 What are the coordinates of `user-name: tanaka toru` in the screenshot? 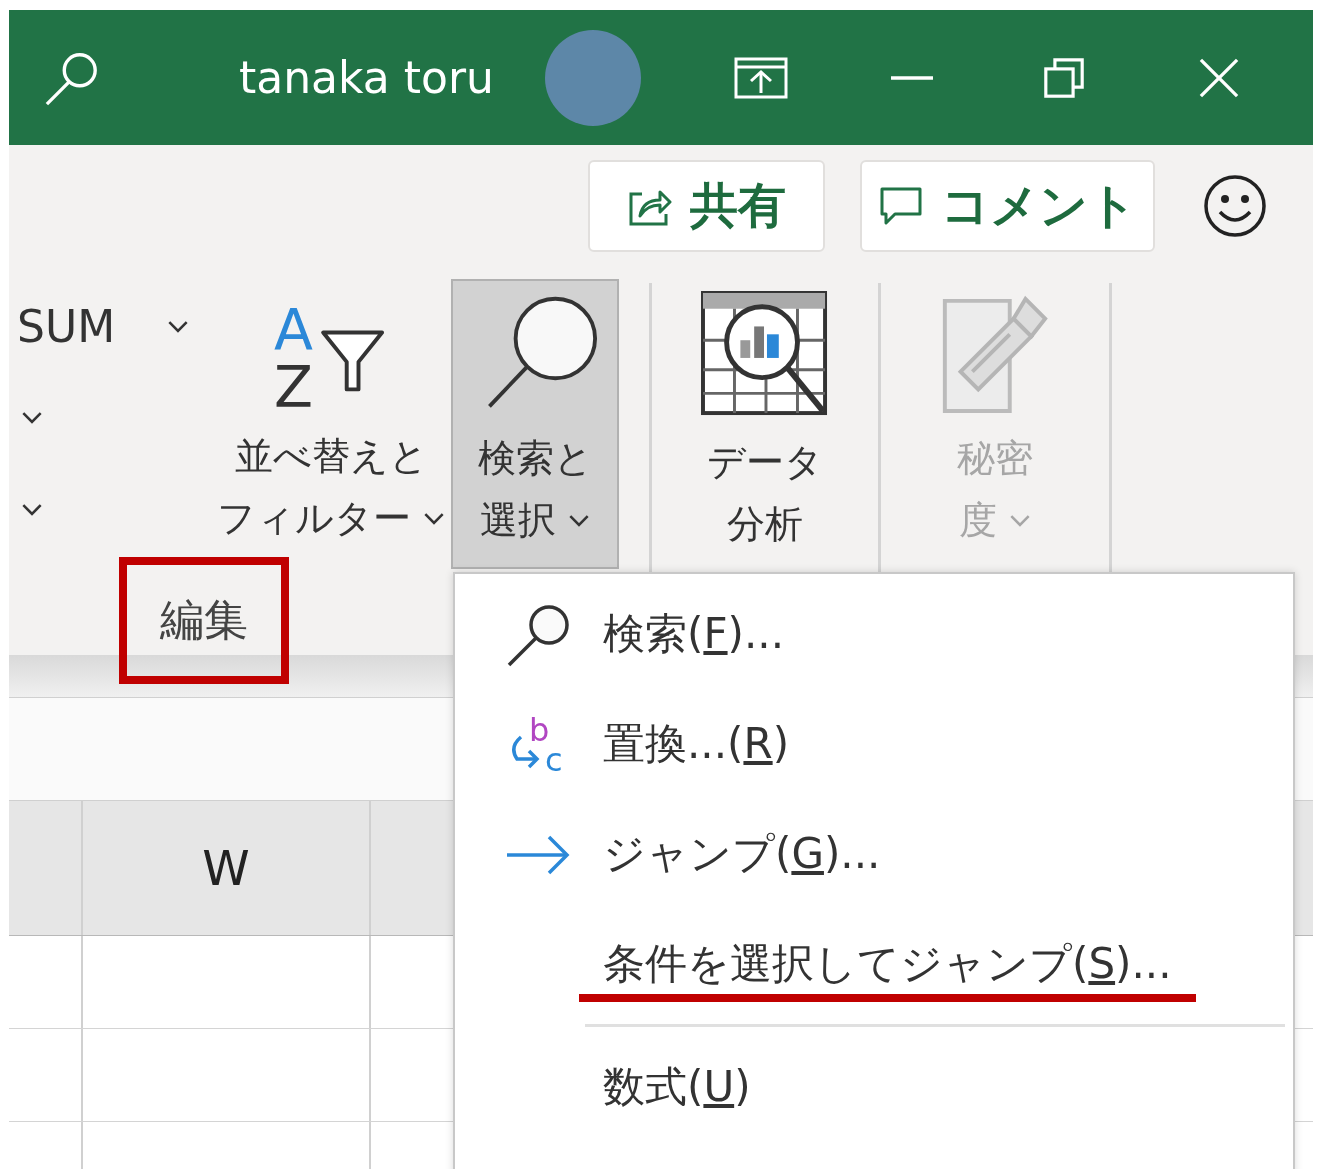 It's located at (367, 77).